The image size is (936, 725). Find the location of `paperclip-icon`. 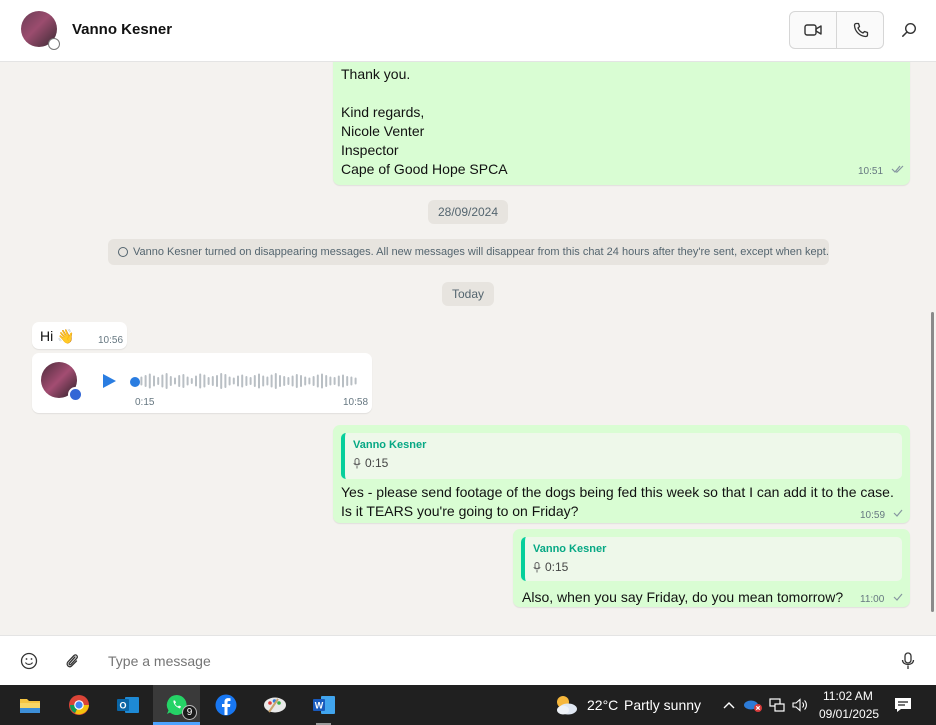

paperclip-icon is located at coordinates (72, 661).